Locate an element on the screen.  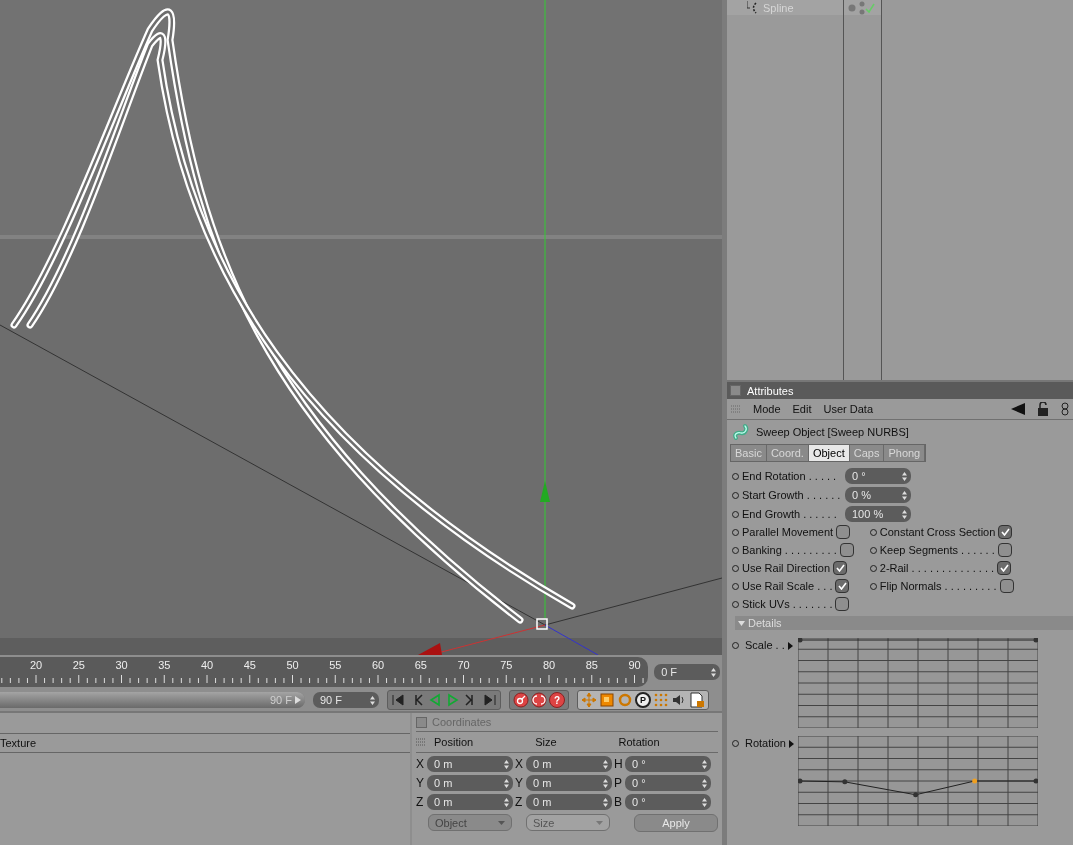
skip-end-icon is located at coordinates (489, 700).